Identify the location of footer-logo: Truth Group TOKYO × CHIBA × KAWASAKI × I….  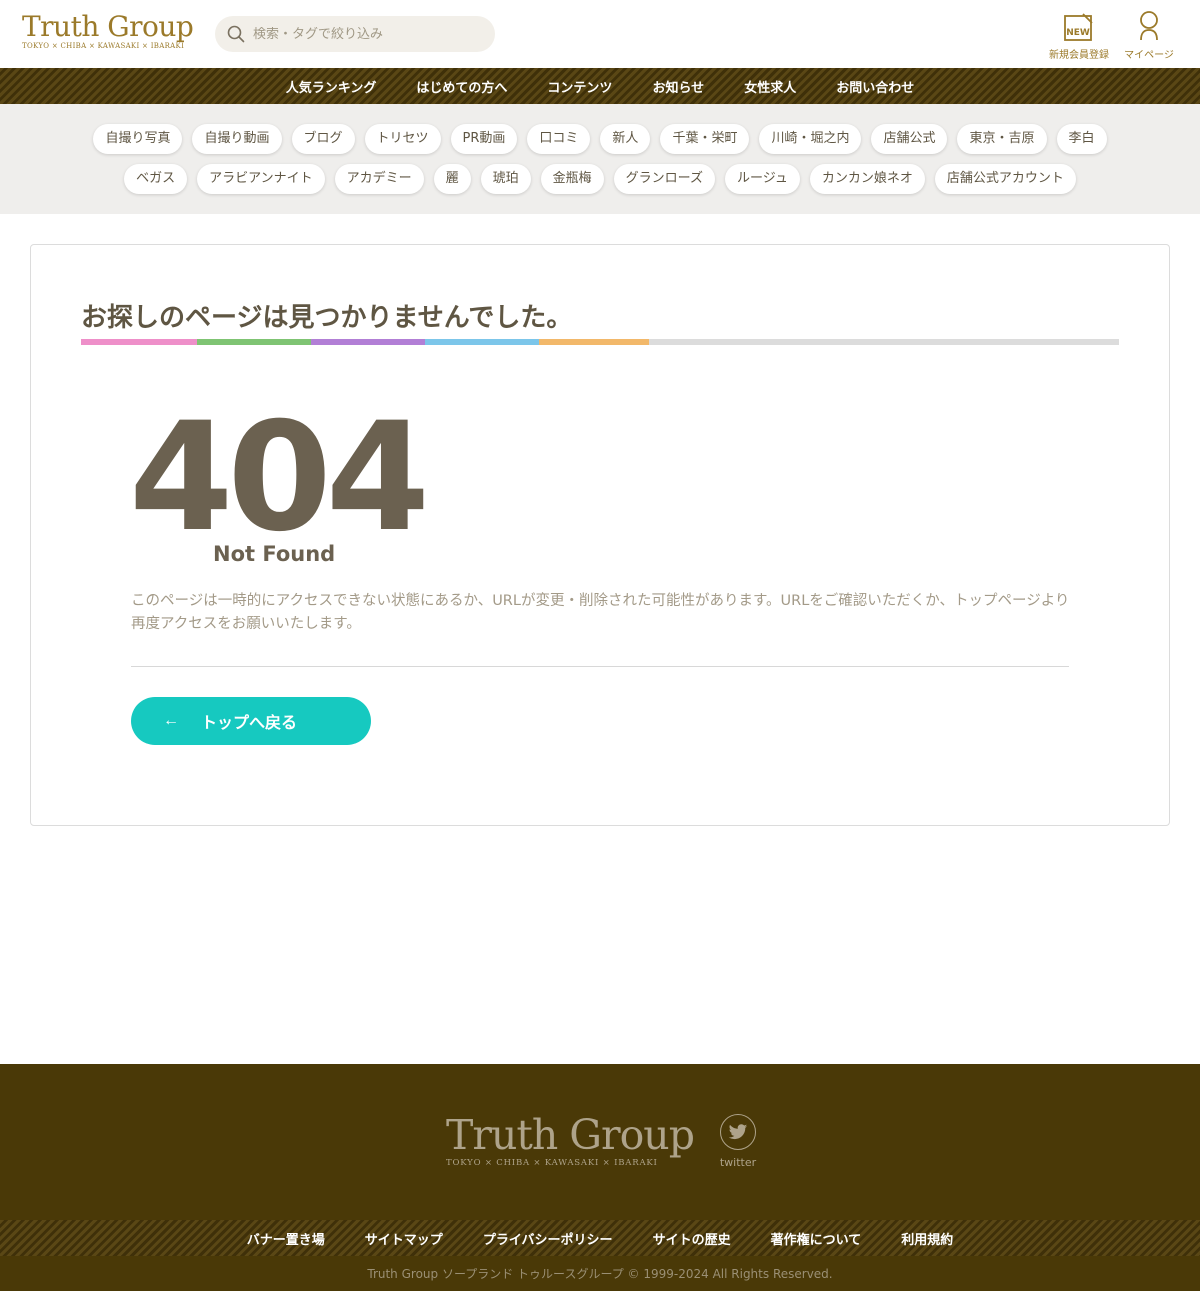
(576, 1139).